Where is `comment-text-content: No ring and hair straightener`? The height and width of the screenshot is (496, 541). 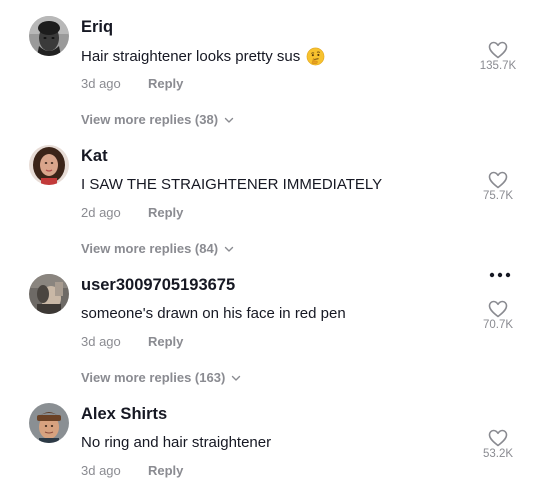 comment-text-content: No ring and hair straightener is located at coordinates (176, 442).